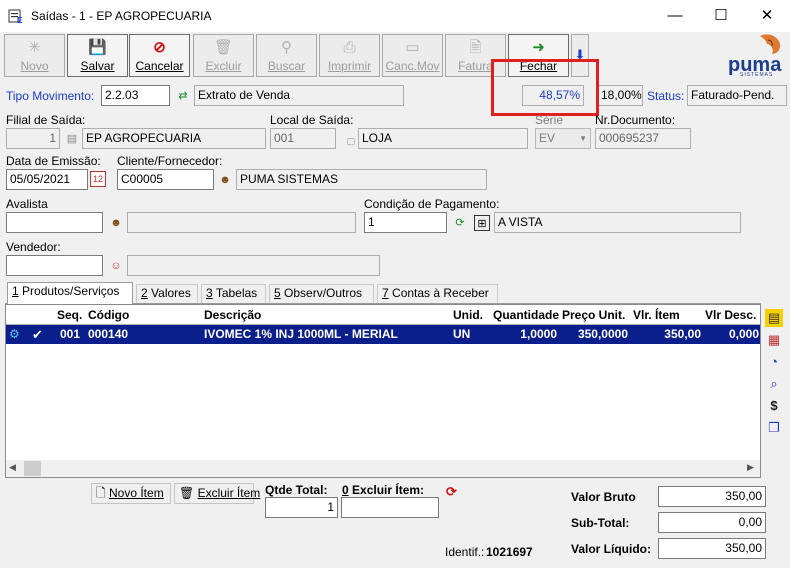 The height and width of the screenshot is (568, 790). Describe the element at coordinates (135, 95) in the screenshot. I see `tipo-movimento-input: 2.2.03` at that location.